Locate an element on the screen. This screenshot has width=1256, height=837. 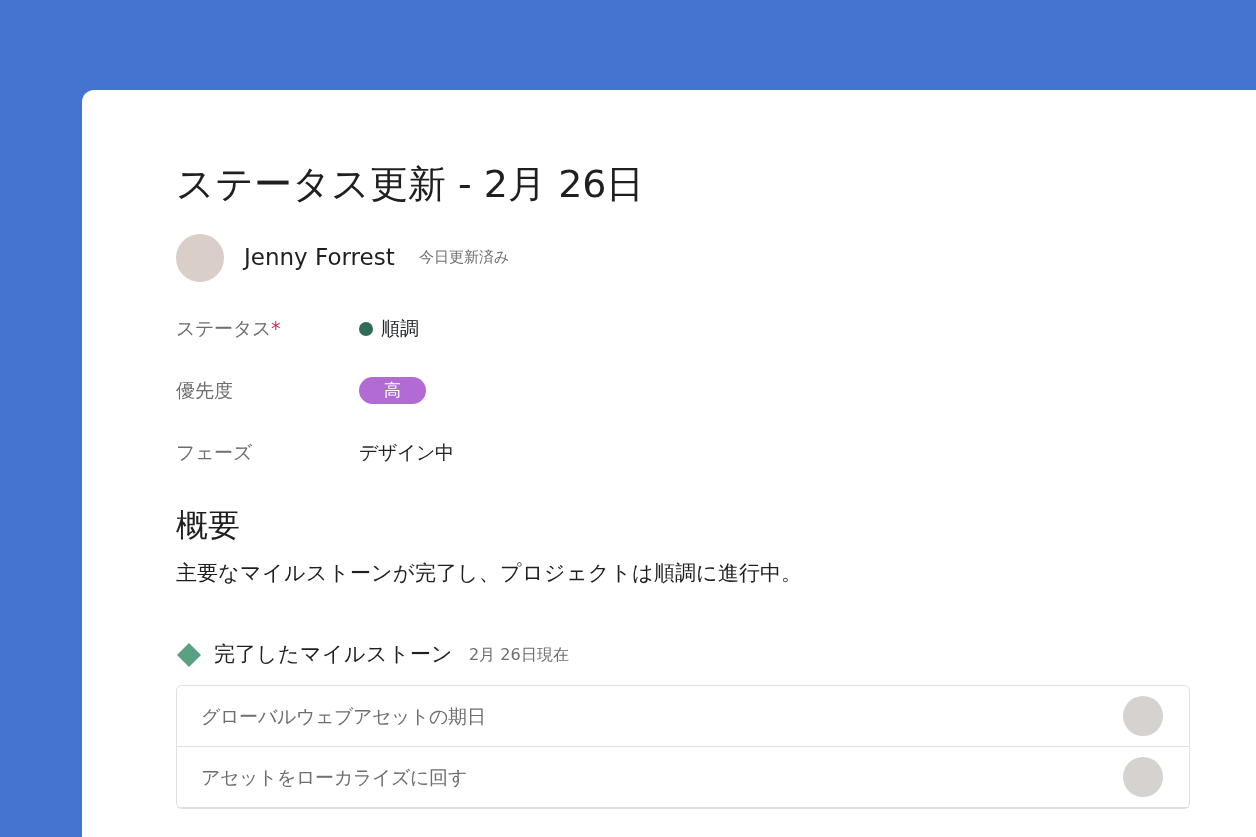
field-label: 優先度 is located at coordinates (204, 390).